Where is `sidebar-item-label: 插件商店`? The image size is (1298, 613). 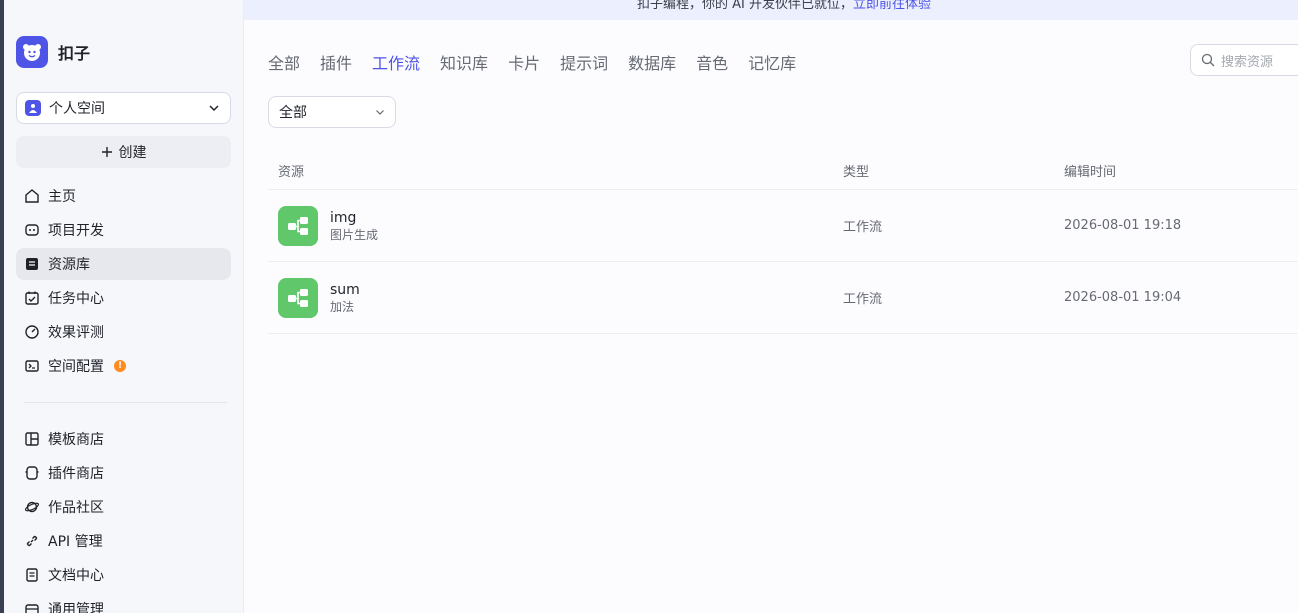
sidebar-item-label: 插件商店 is located at coordinates (76, 474).